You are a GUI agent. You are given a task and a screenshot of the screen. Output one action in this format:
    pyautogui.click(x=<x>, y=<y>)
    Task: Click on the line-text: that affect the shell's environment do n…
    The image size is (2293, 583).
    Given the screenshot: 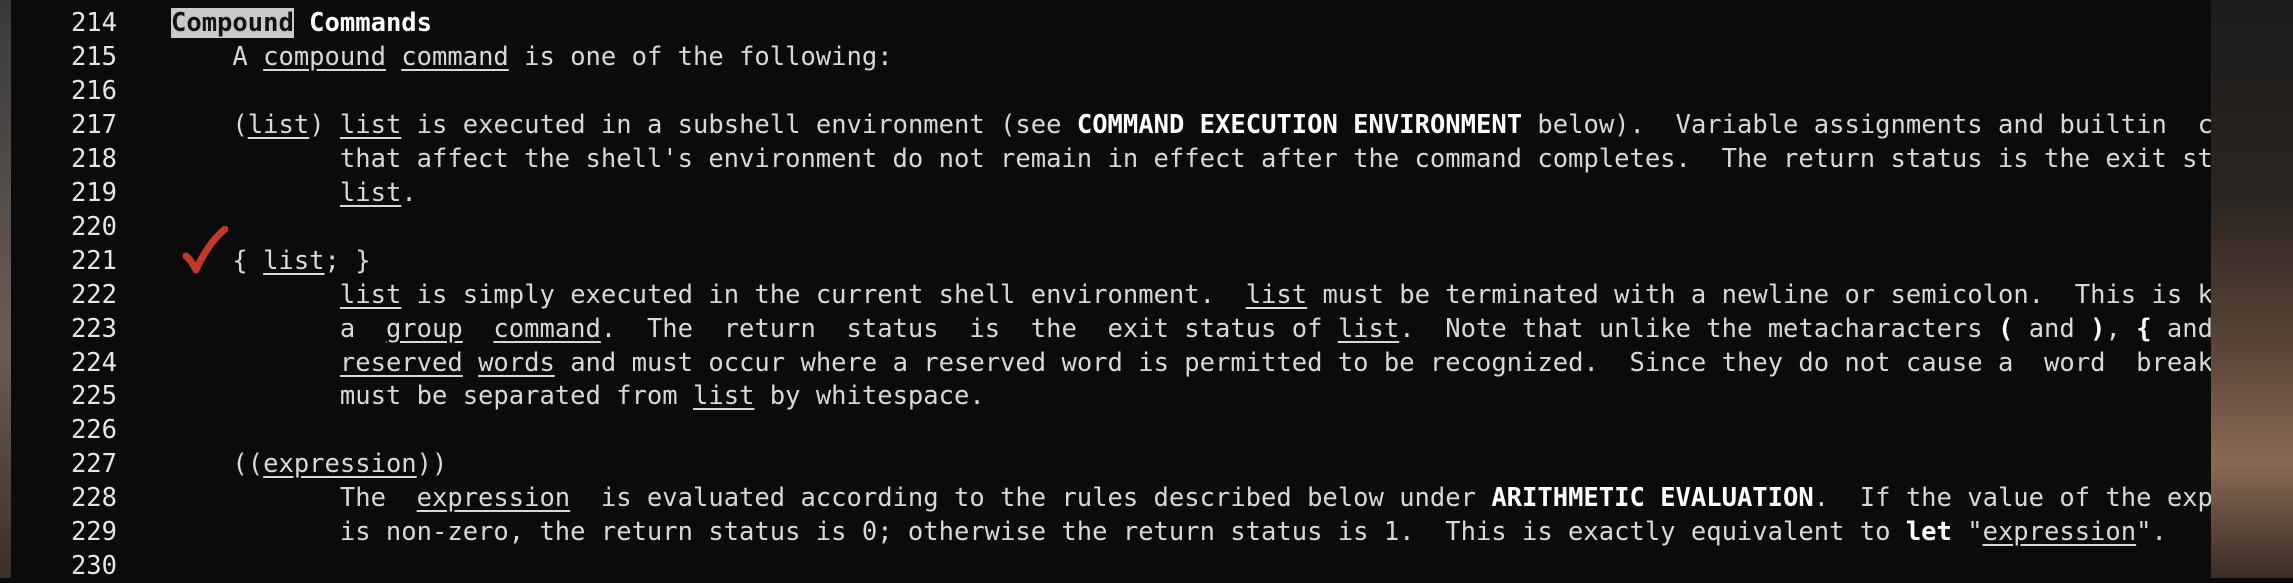 What is the action you would take?
    pyautogui.click(x=1232, y=159)
    